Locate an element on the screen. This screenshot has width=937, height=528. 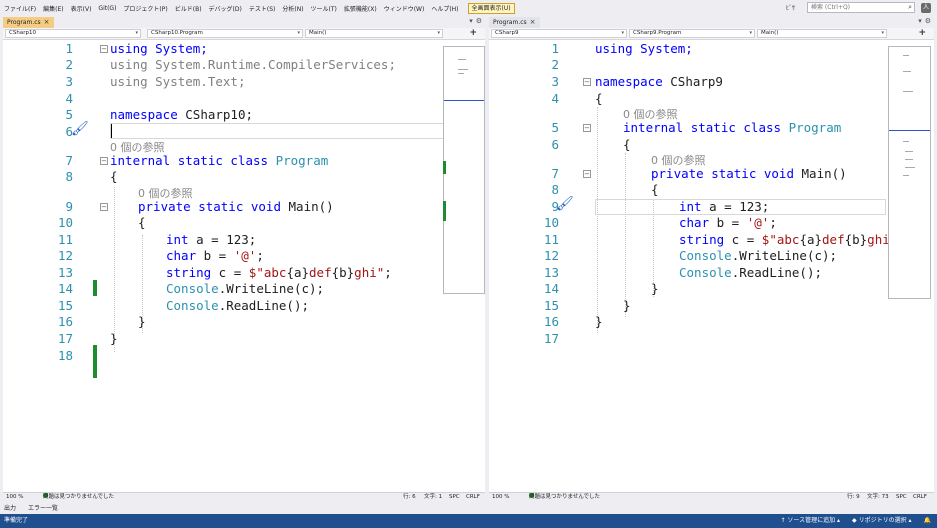
line-indicator: 行: 9 is located at coordinates (853, 497).